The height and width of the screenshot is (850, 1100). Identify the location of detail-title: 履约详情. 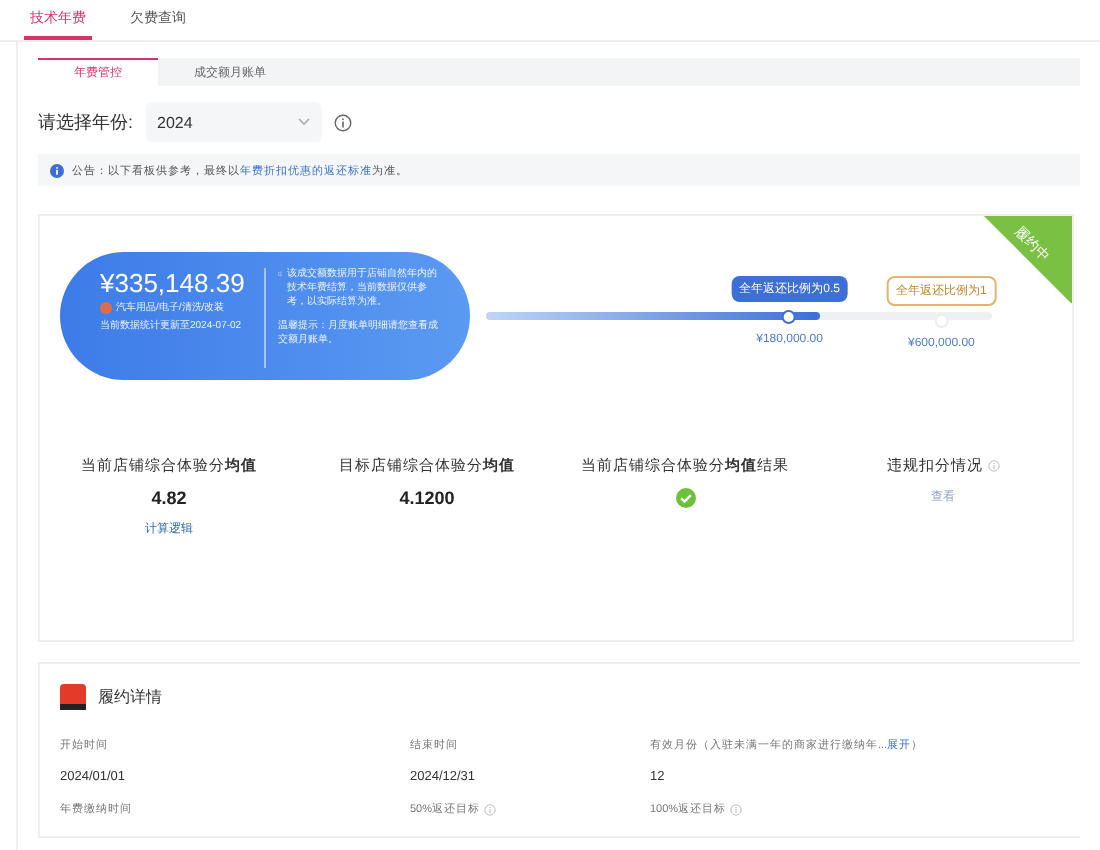
(130, 697).